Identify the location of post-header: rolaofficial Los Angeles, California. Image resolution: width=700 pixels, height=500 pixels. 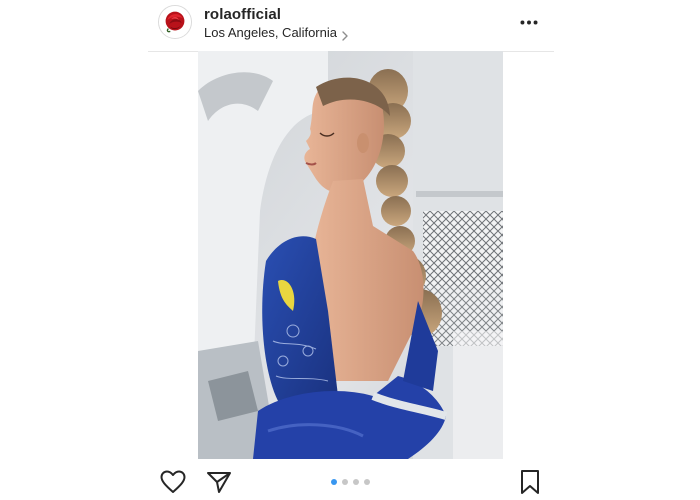
(351, 26).